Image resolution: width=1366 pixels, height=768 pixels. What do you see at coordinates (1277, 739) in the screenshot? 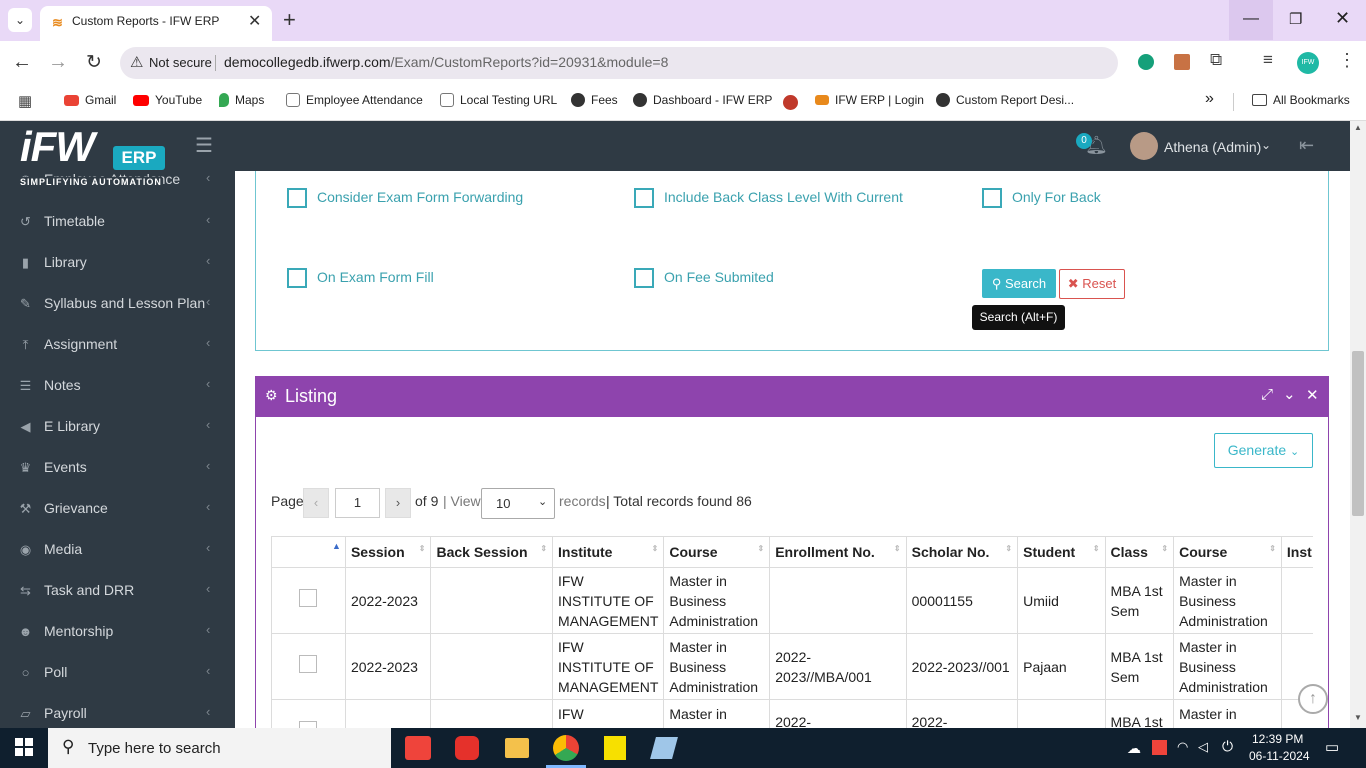
I see `taskbar-time: 12:39 PM` at bounding box center [1277, 739].